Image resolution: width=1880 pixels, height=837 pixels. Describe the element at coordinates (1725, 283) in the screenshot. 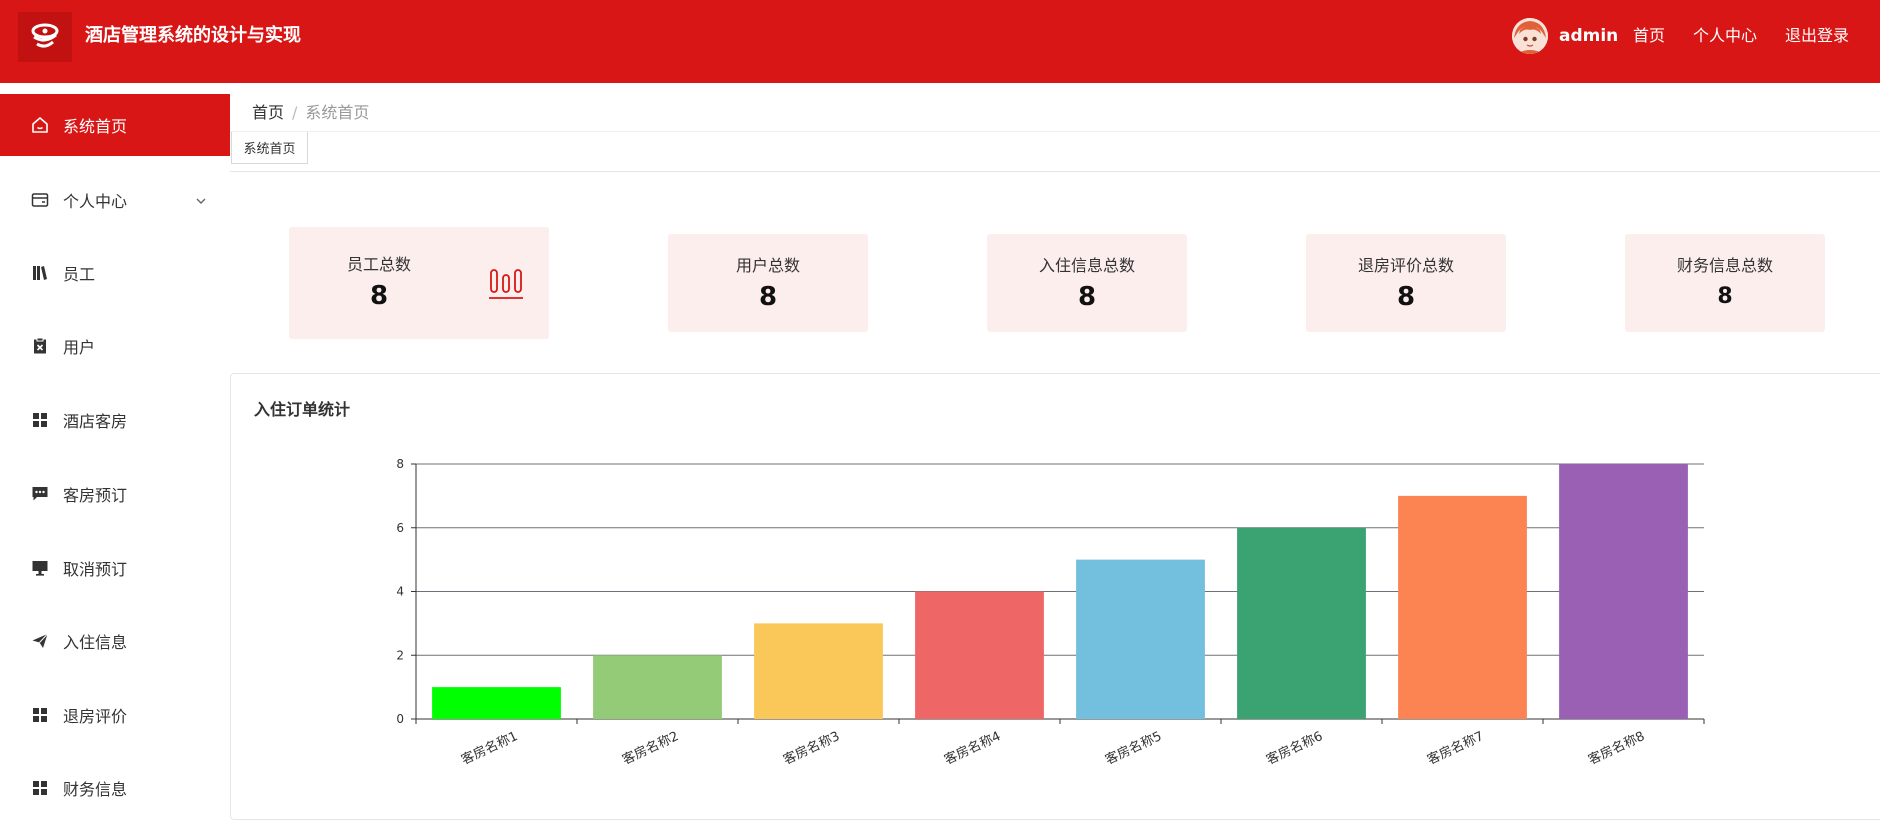

I see `stat-card-finance: 财务信息总数 8` at that location.